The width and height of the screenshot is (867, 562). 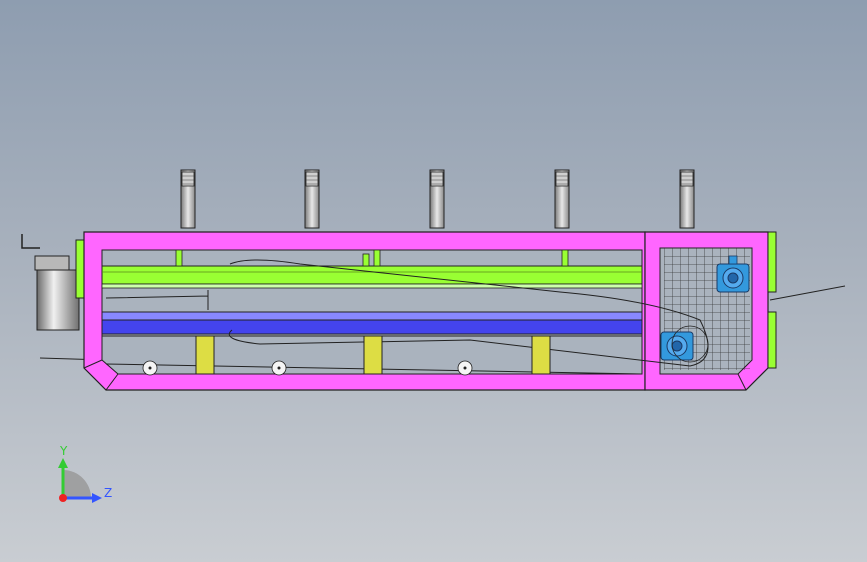 I want to click on triad-origin, so click(x=63, y=498).